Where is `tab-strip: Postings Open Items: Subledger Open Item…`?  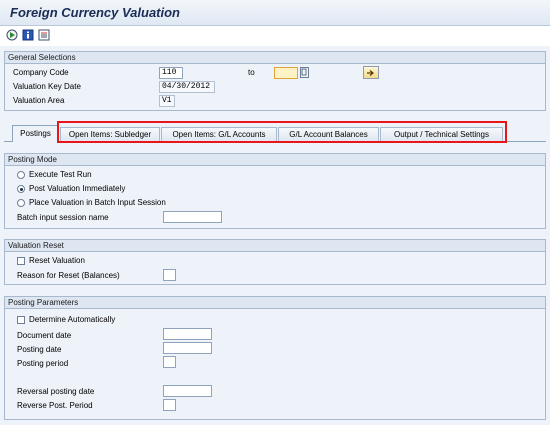 tab-strip: Postings Open Items: Subledger Open Item… is located at coordinates (275, 133).